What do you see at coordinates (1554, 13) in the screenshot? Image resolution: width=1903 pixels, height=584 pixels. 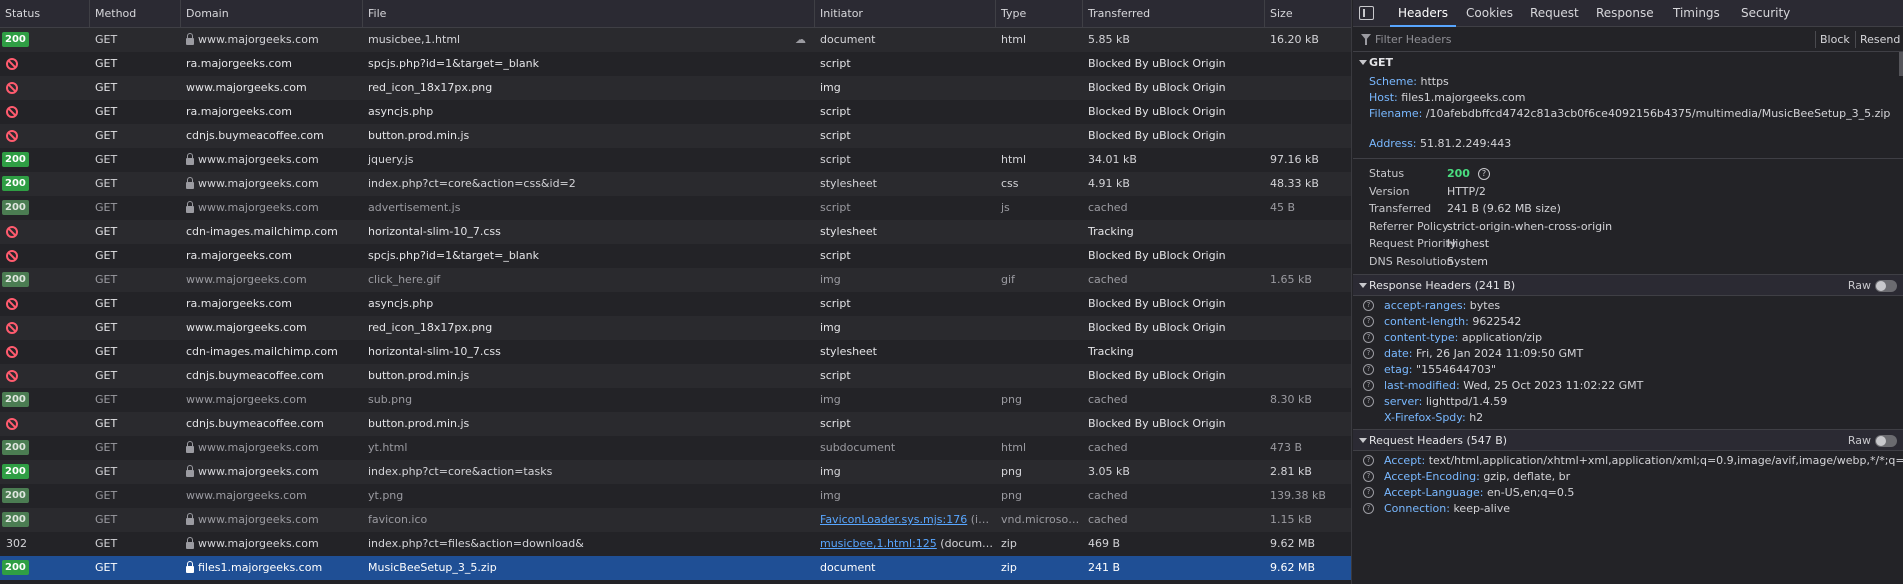 I see `tab-request: Request` at bounding box center [1554, 13].